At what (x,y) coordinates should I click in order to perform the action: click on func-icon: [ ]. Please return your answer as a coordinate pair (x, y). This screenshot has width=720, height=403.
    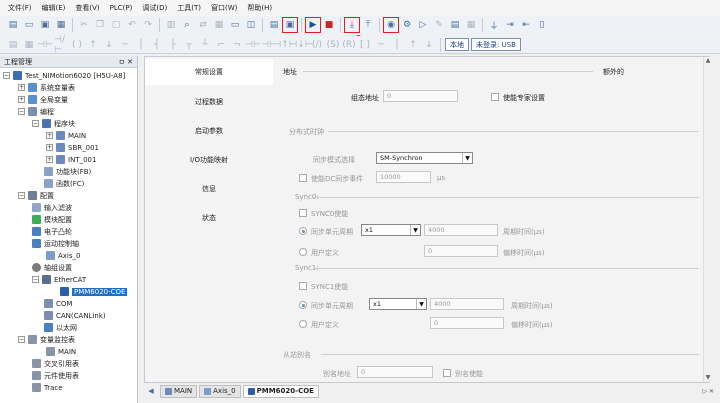
    Looking at the image, I should click on (365, 45).